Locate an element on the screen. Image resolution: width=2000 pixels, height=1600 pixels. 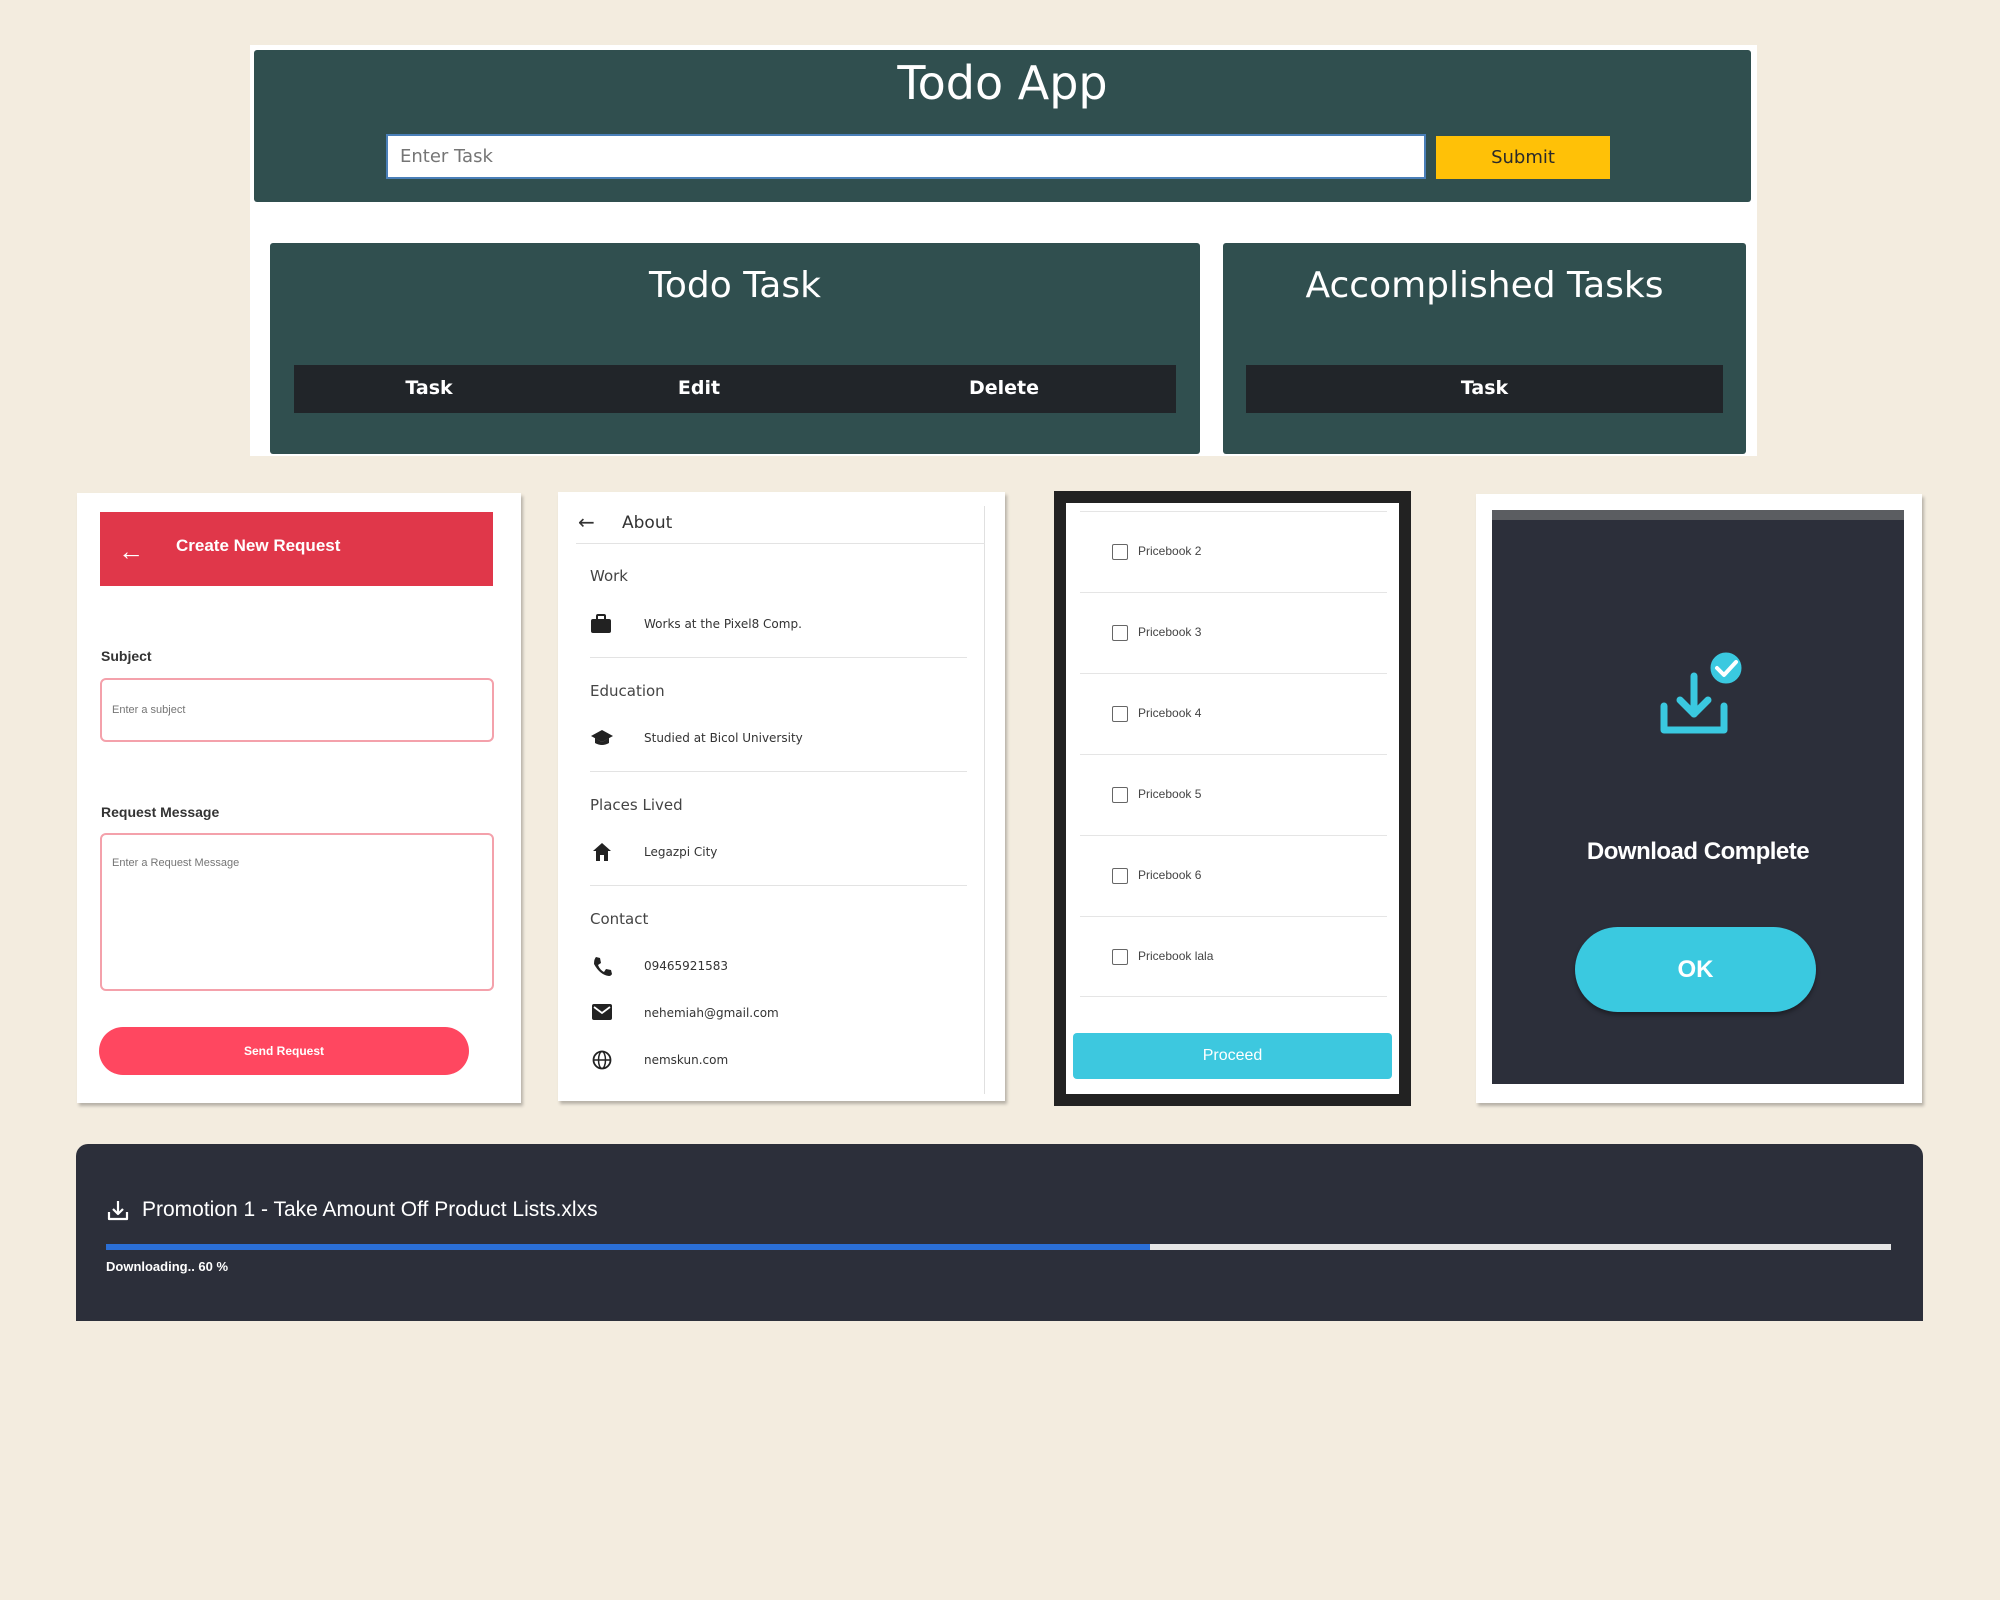
download-status: Downloading.. 60 % is located at coordinates (167, 1266).